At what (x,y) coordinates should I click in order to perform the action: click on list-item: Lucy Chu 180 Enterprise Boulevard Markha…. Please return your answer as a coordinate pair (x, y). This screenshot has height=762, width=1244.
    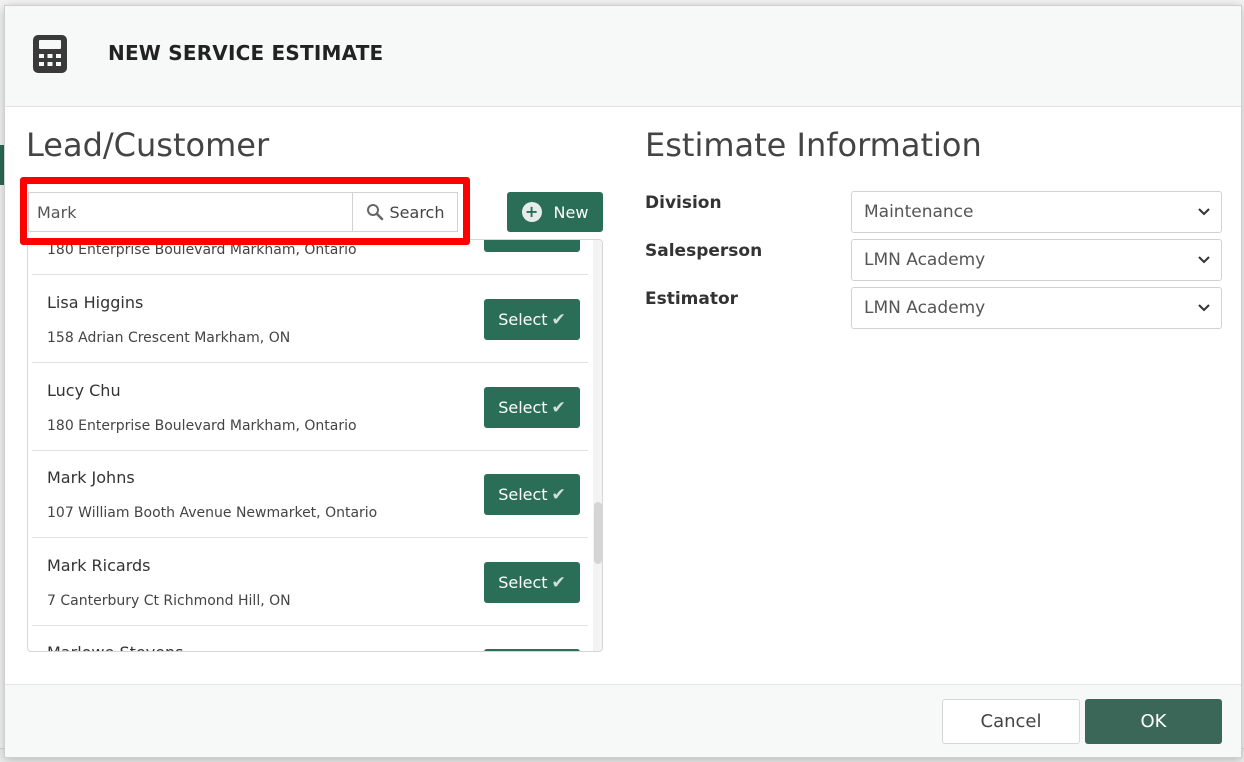
    Looking at the image, I should click on (310, 407).